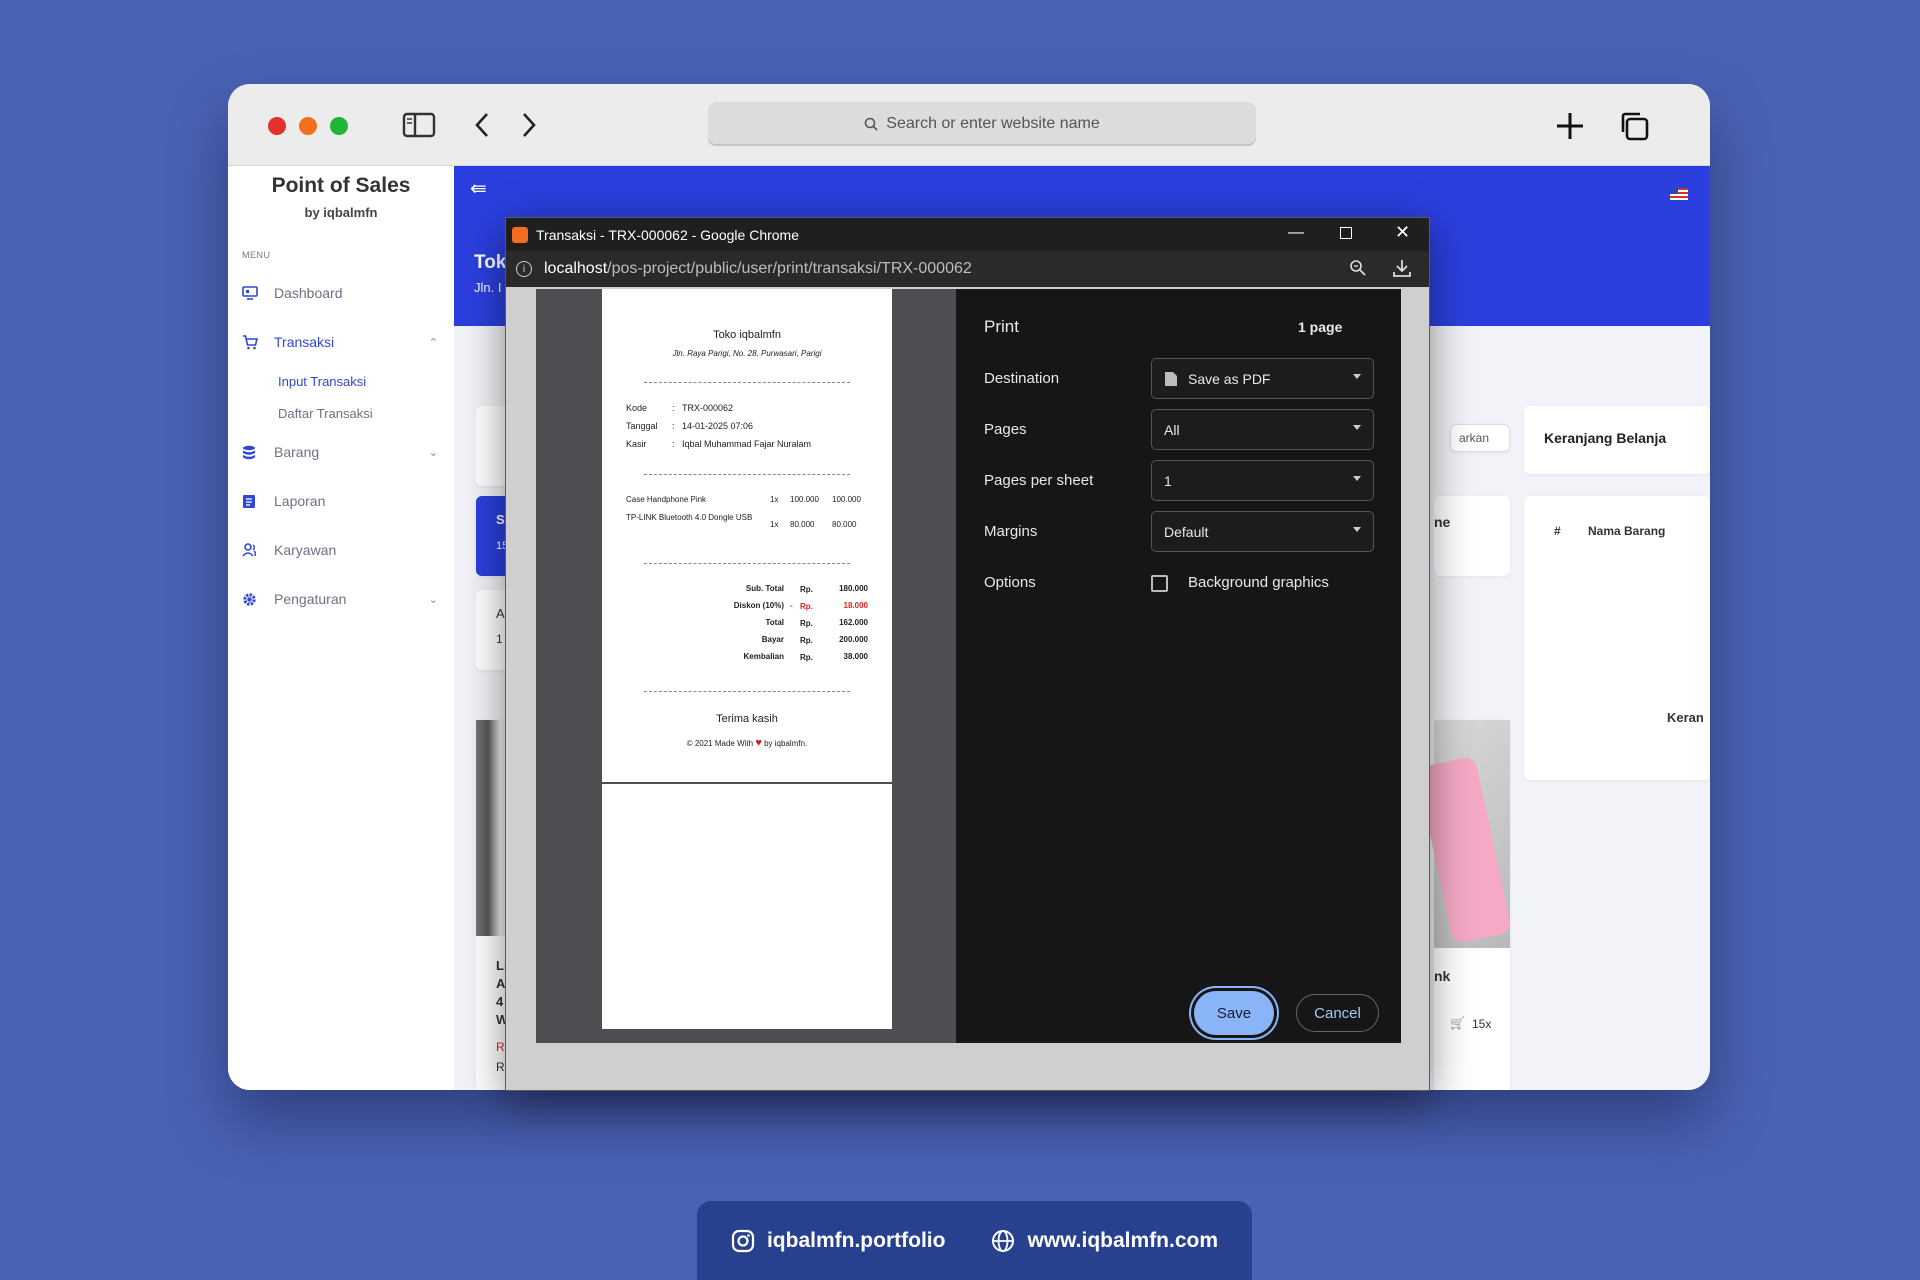 The image size is (1920, 1280). I want to click on report-icon, so click(253, 501).